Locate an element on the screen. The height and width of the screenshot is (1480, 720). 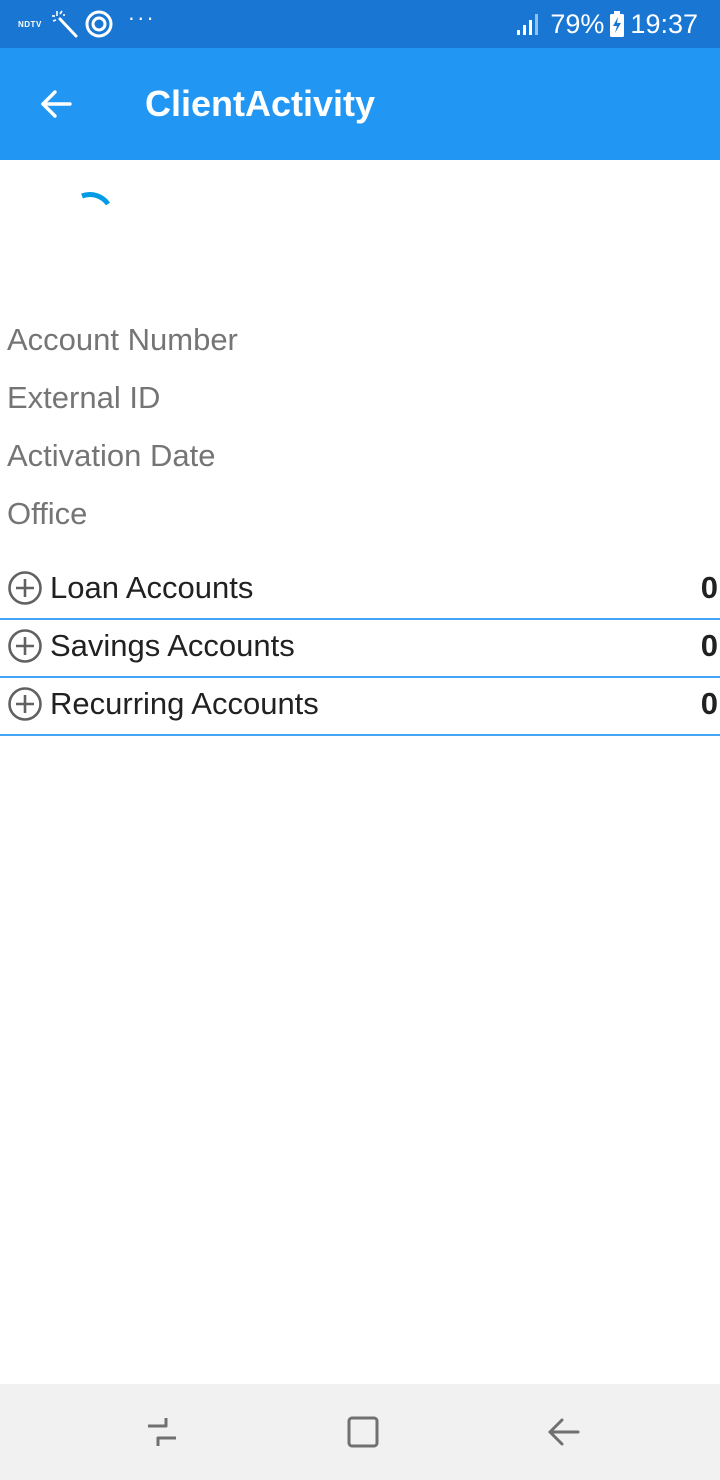
account-number-label: Account Number is located at coordinates (122, 339).